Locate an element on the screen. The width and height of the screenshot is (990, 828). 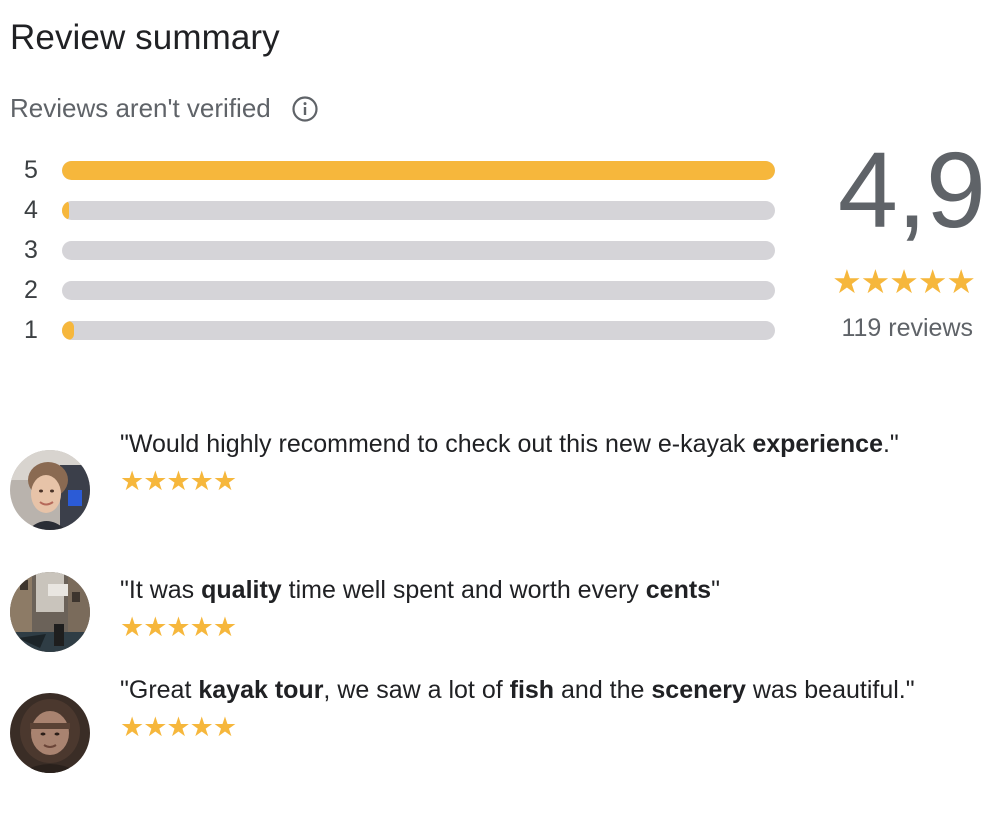
review-text: ." is located at coordinates (890, 444).